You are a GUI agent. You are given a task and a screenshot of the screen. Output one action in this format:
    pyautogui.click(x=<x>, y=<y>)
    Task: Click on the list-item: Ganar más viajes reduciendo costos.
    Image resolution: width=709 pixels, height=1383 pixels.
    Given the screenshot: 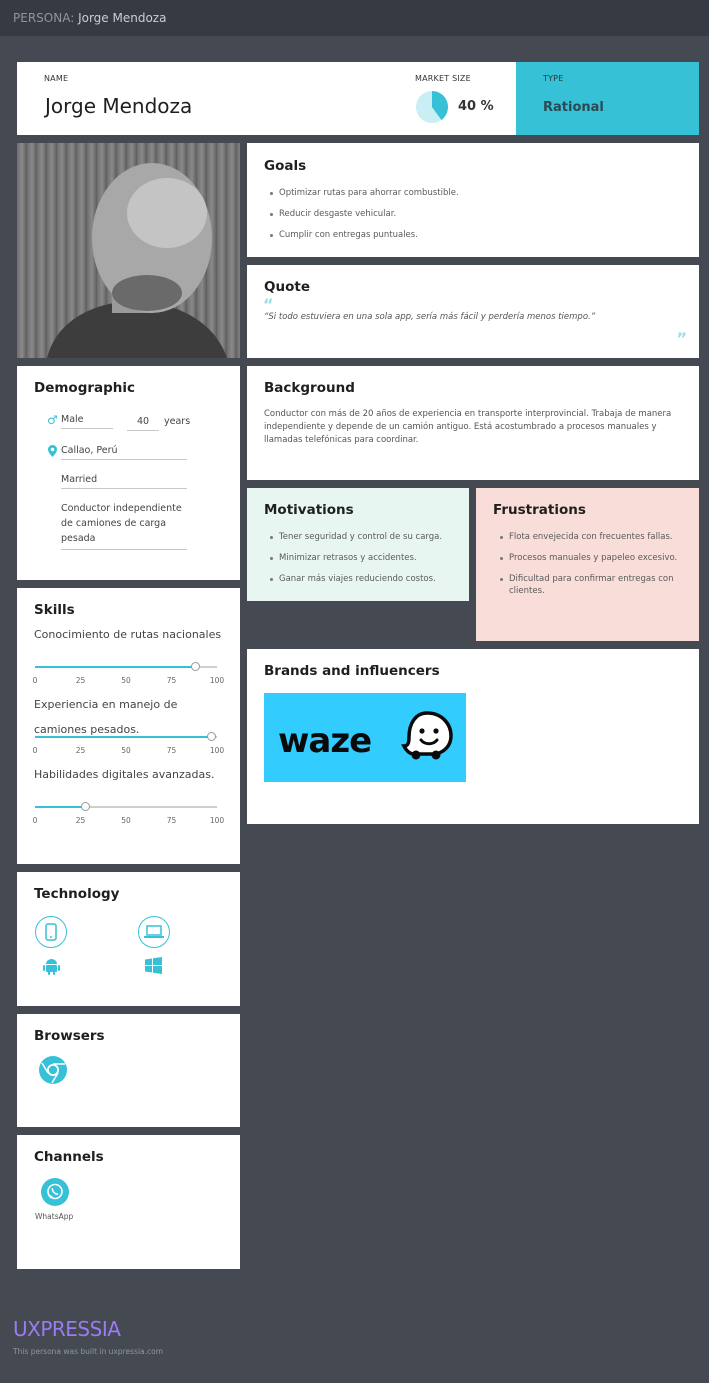 What is the action you would take?
    pyautogui.click(x=364, y=579)
    